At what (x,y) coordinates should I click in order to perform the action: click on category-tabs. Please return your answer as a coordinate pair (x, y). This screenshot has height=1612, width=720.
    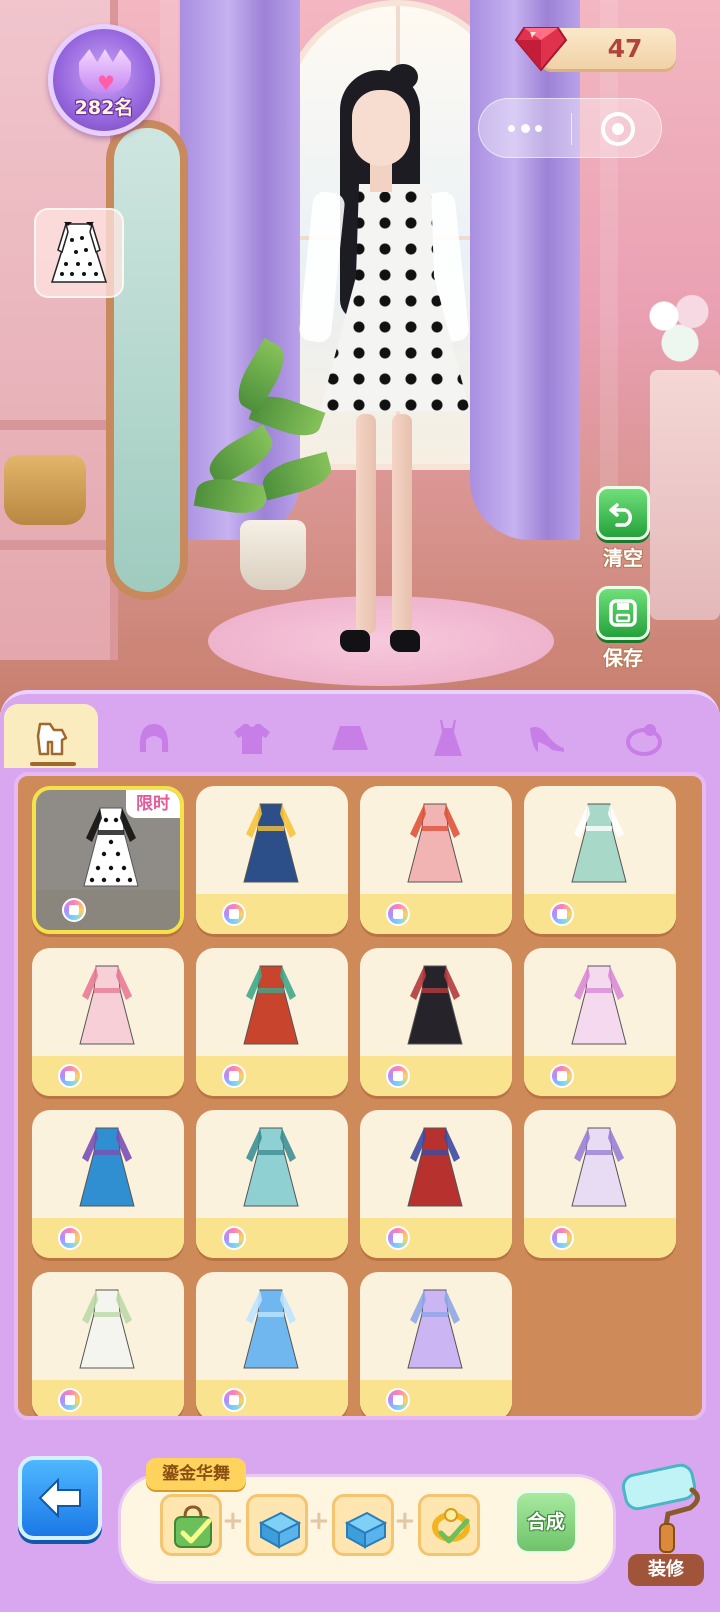
    Looking at the image, I should click on (360, 736).